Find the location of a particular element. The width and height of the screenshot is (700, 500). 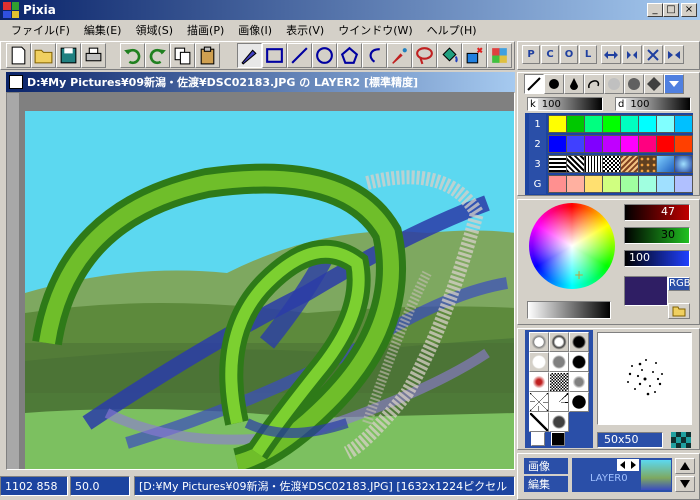

green-value-field: 30 is located at coordinates (657, 235).